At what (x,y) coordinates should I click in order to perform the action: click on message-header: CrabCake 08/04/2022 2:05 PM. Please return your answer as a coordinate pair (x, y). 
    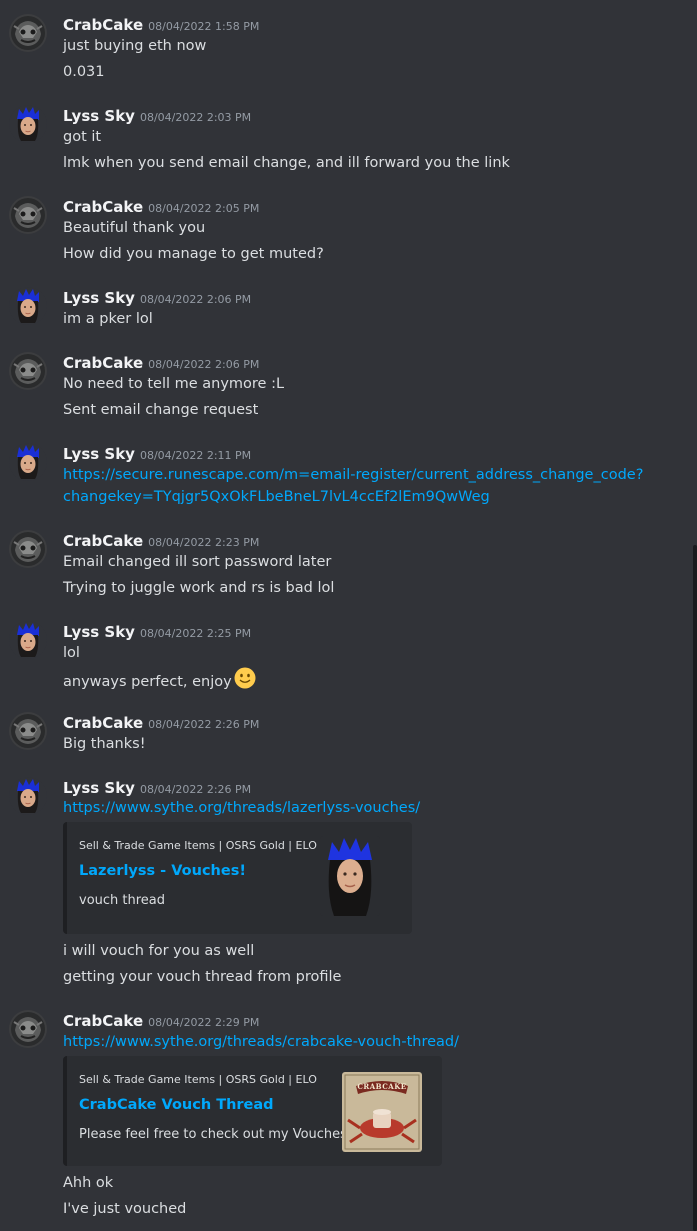
    Looking at the image, I should click on (161, 206).